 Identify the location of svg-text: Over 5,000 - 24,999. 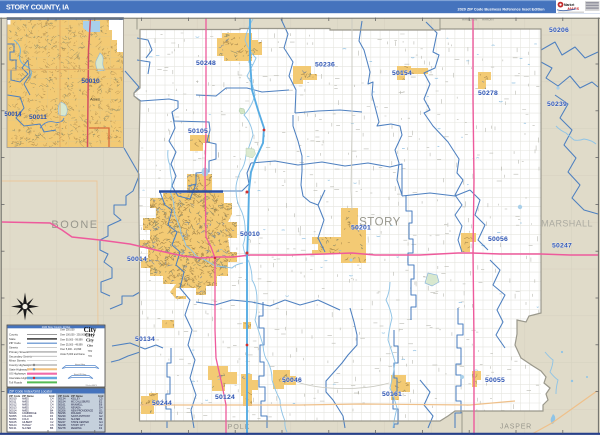
(71, 349).